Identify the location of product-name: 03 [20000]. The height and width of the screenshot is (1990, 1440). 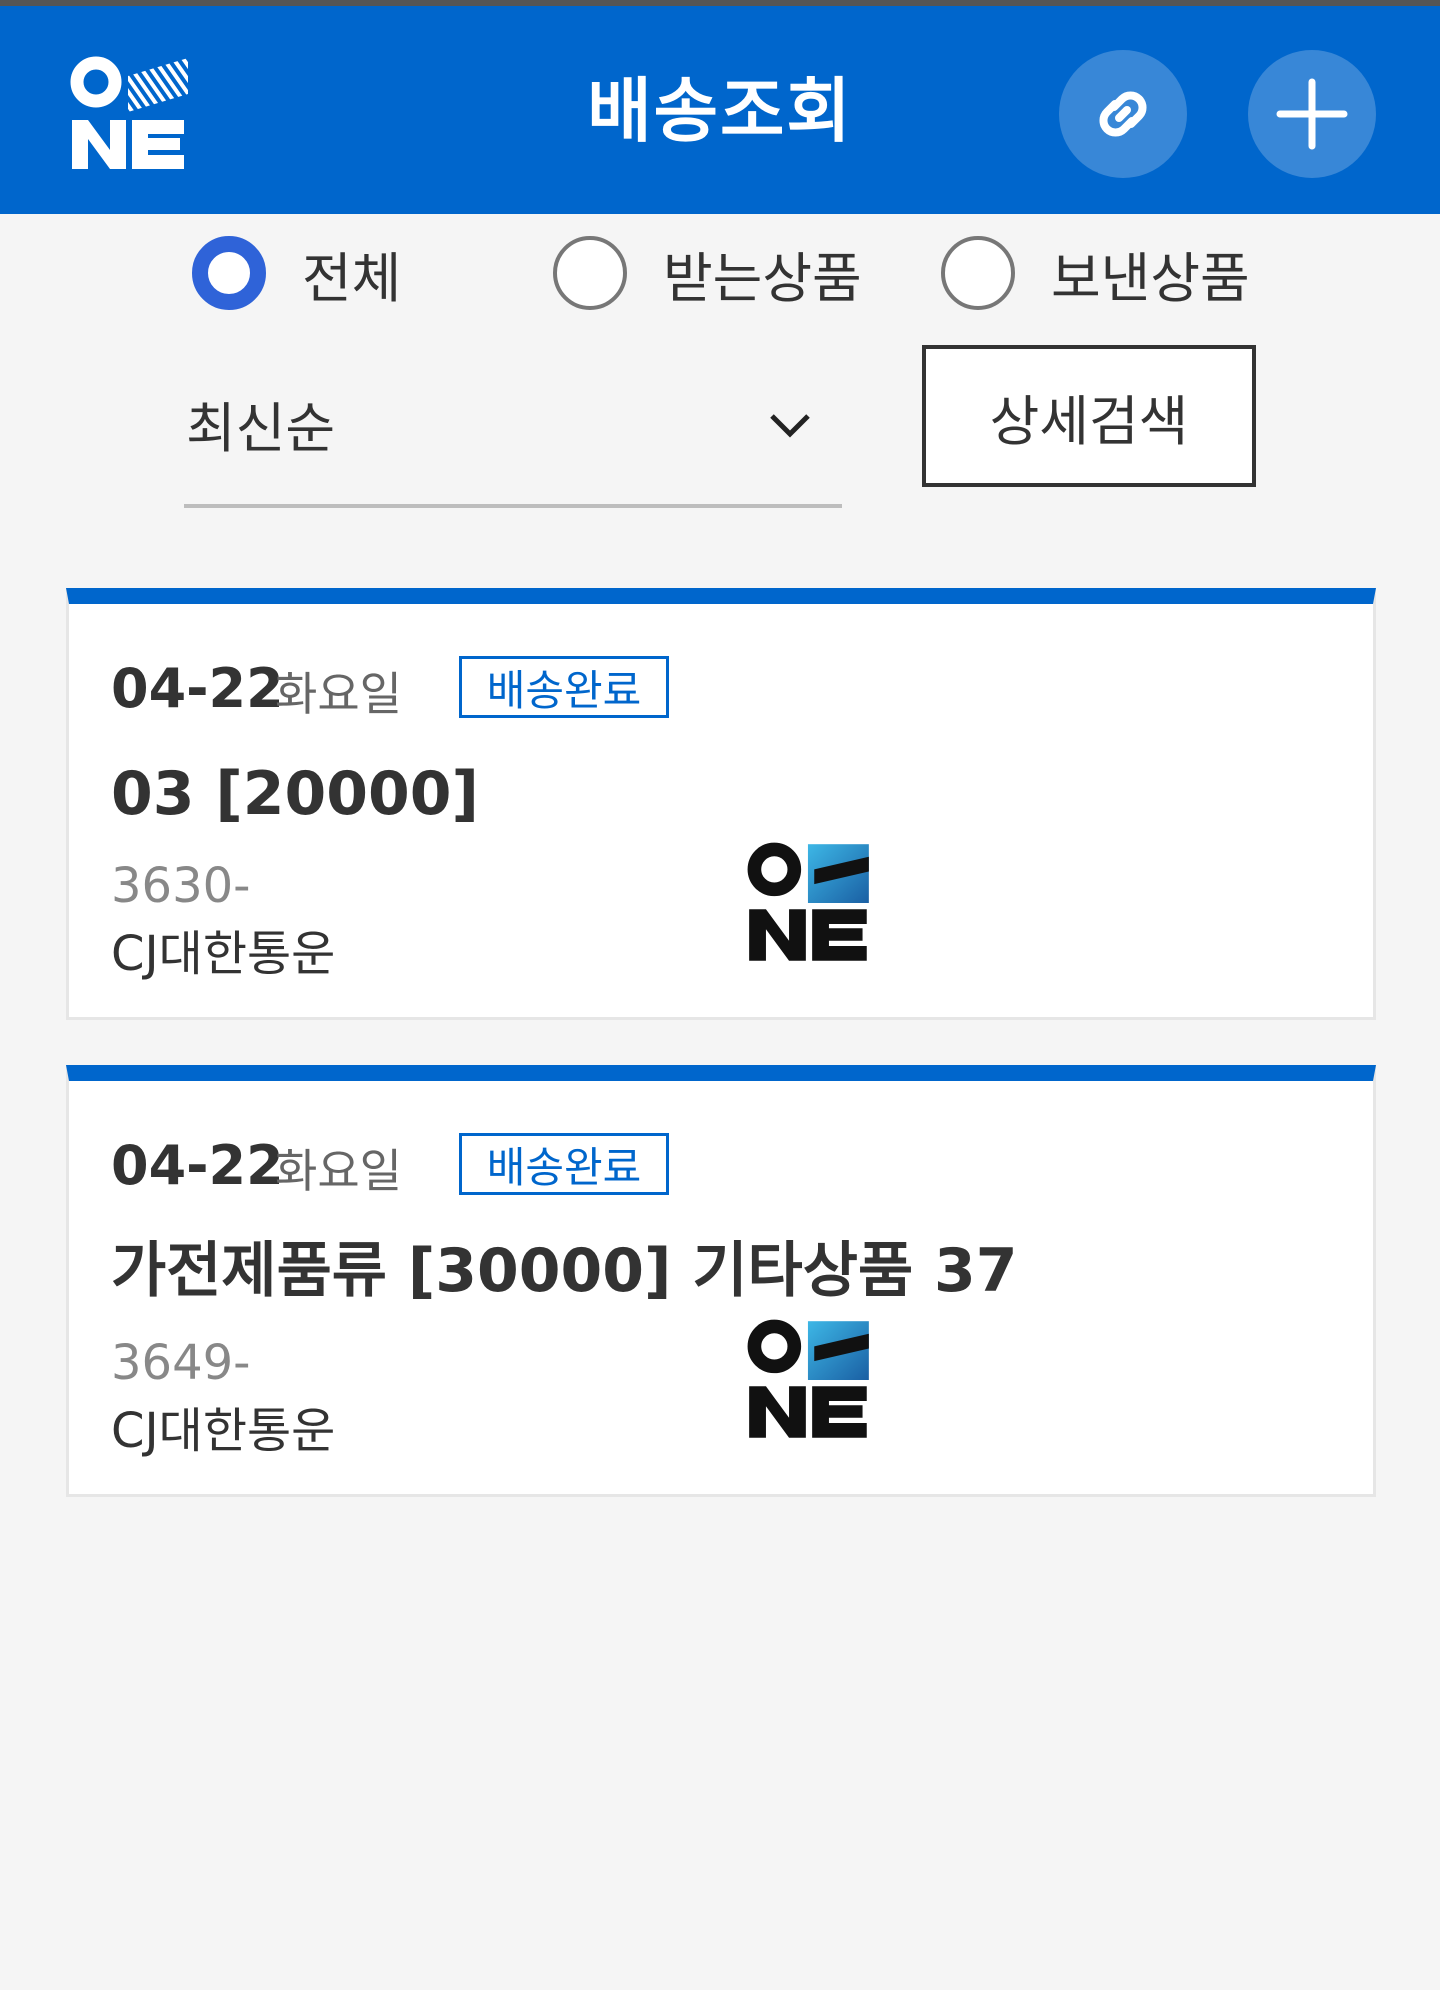
(295, 794).